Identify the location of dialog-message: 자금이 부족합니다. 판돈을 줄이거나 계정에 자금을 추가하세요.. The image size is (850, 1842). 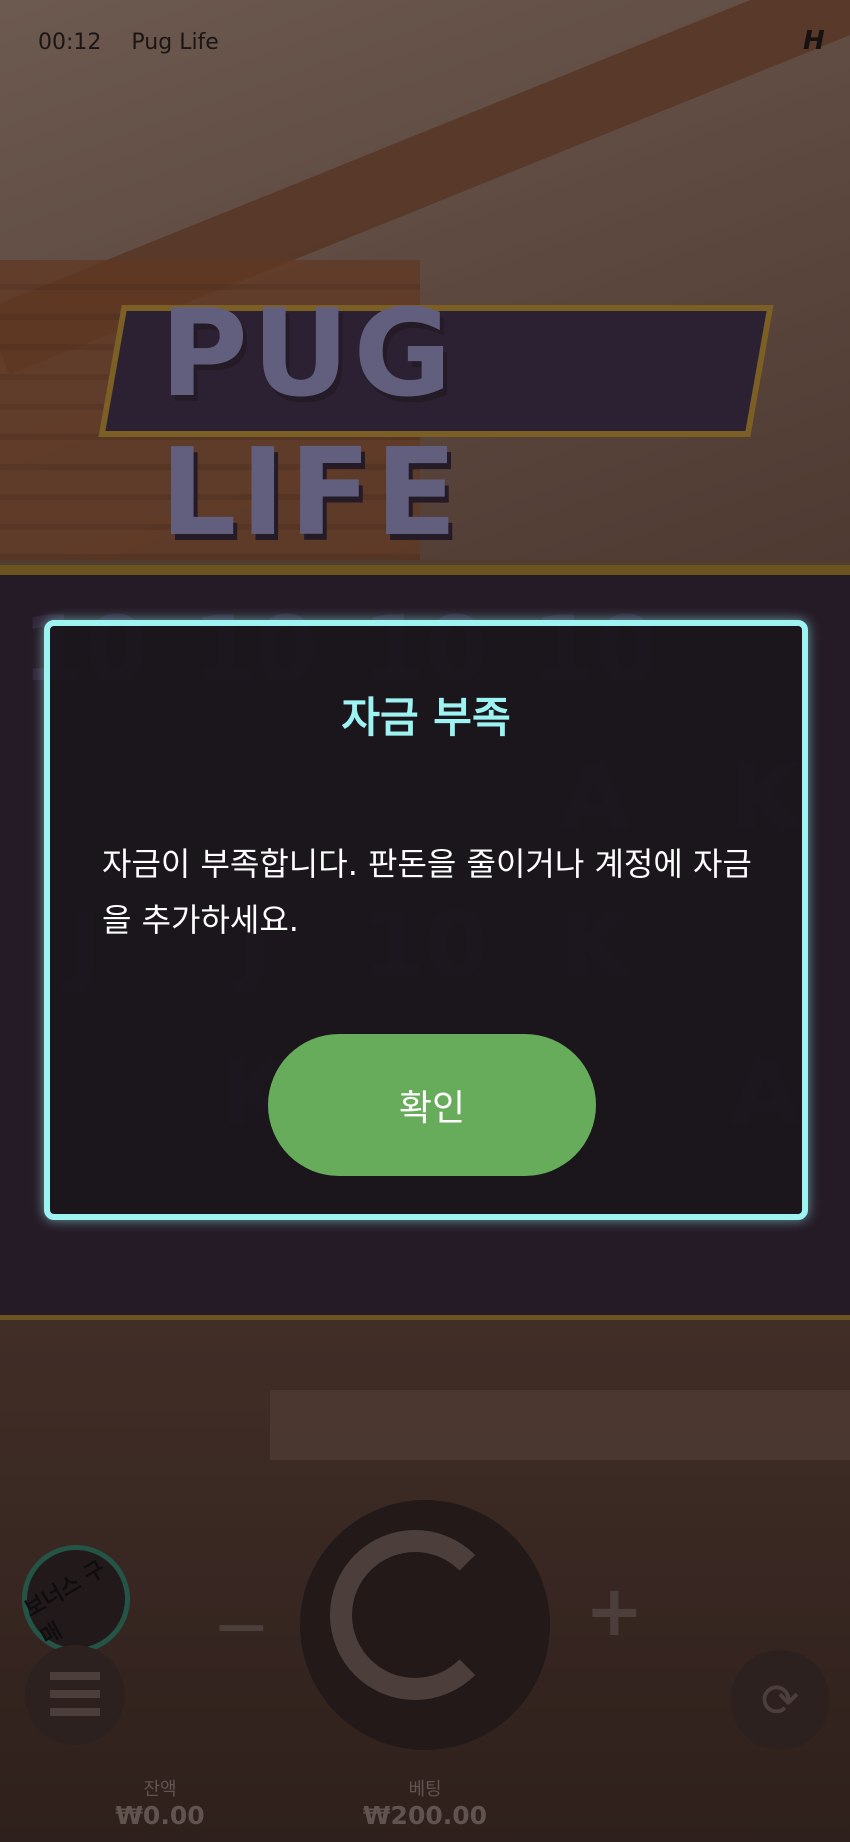
(427, 892).